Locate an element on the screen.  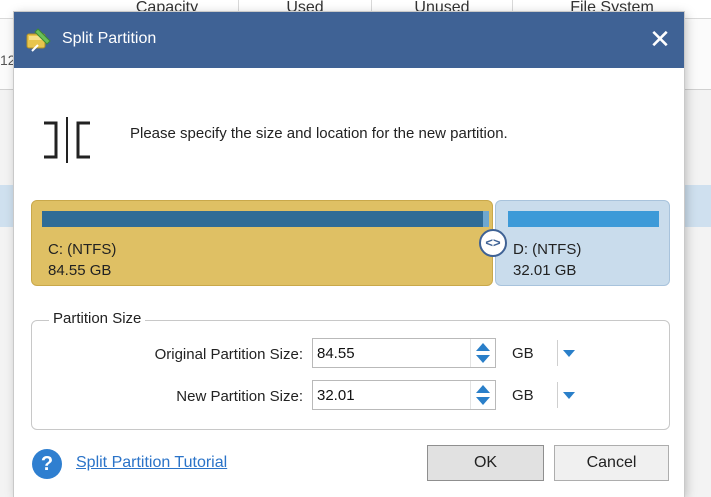
partition-d-block: D: (NTFS) 32.01 GB is located at coordinates (582, 243).